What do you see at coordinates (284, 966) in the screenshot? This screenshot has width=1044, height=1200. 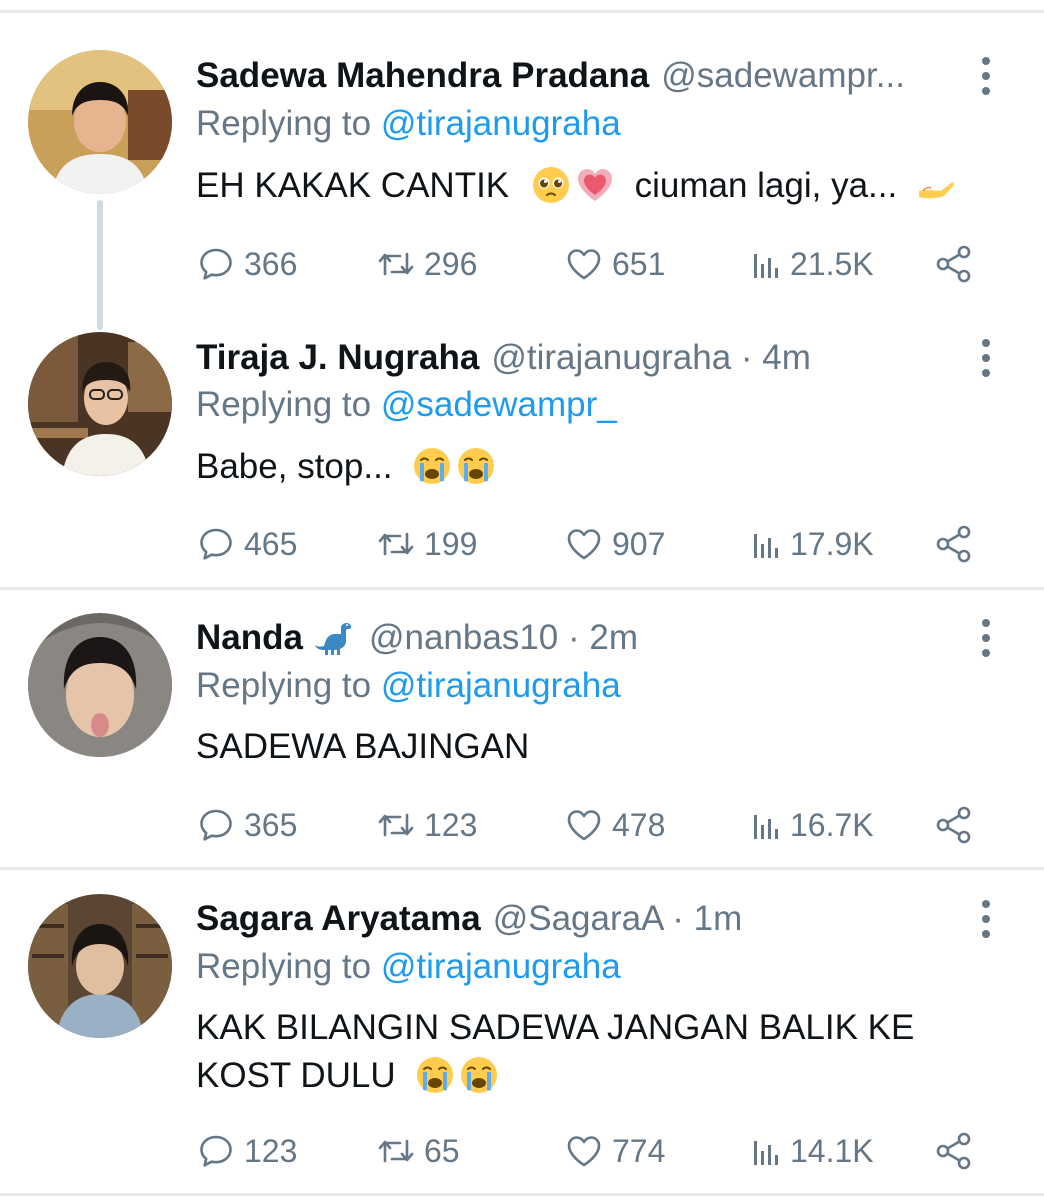 I see `replying-prefix: Replying to` at bounding box center [284, 966].